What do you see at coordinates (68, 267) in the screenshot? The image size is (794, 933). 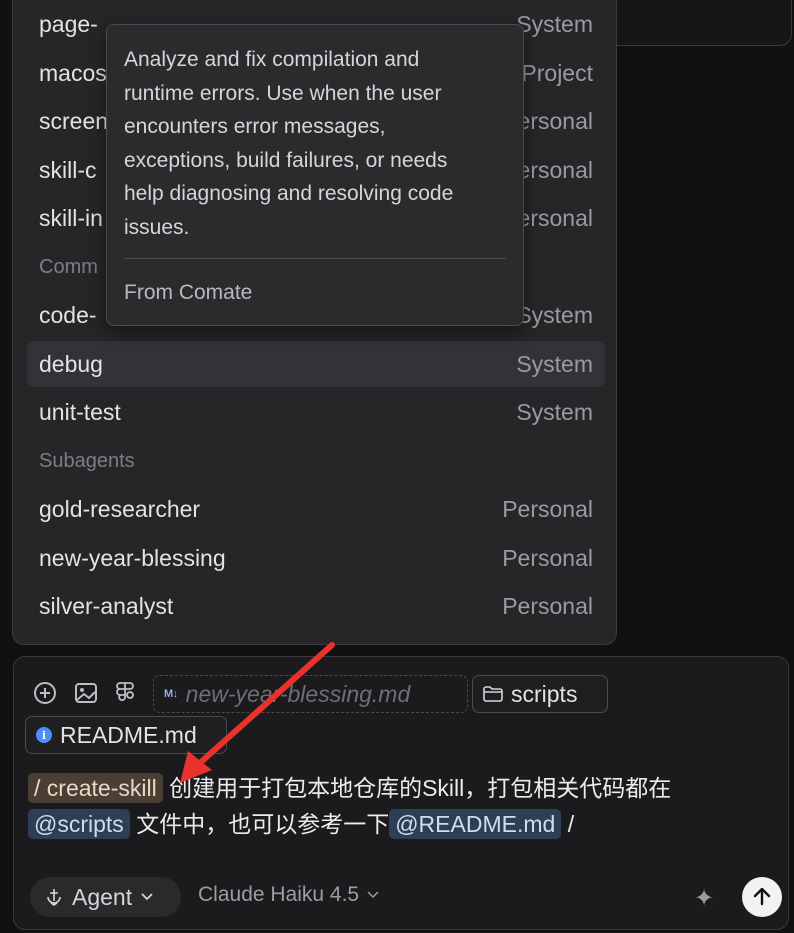 I see `section-header-commands: Comm` at bounding box center [68, 267].